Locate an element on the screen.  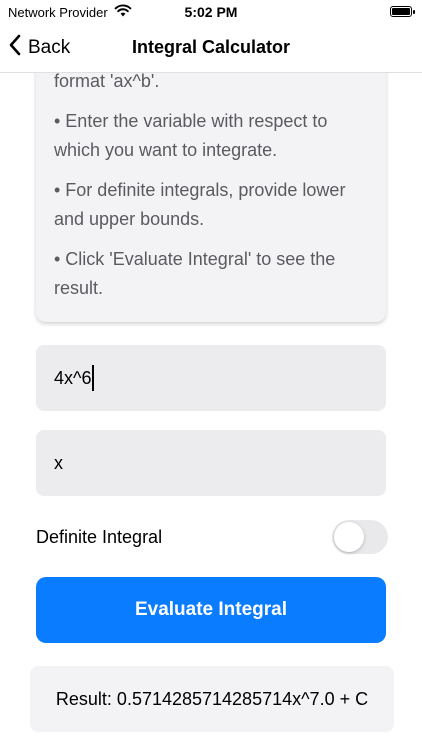
definite-integral-label: Definite Integral is located at coordinates (99, 536).